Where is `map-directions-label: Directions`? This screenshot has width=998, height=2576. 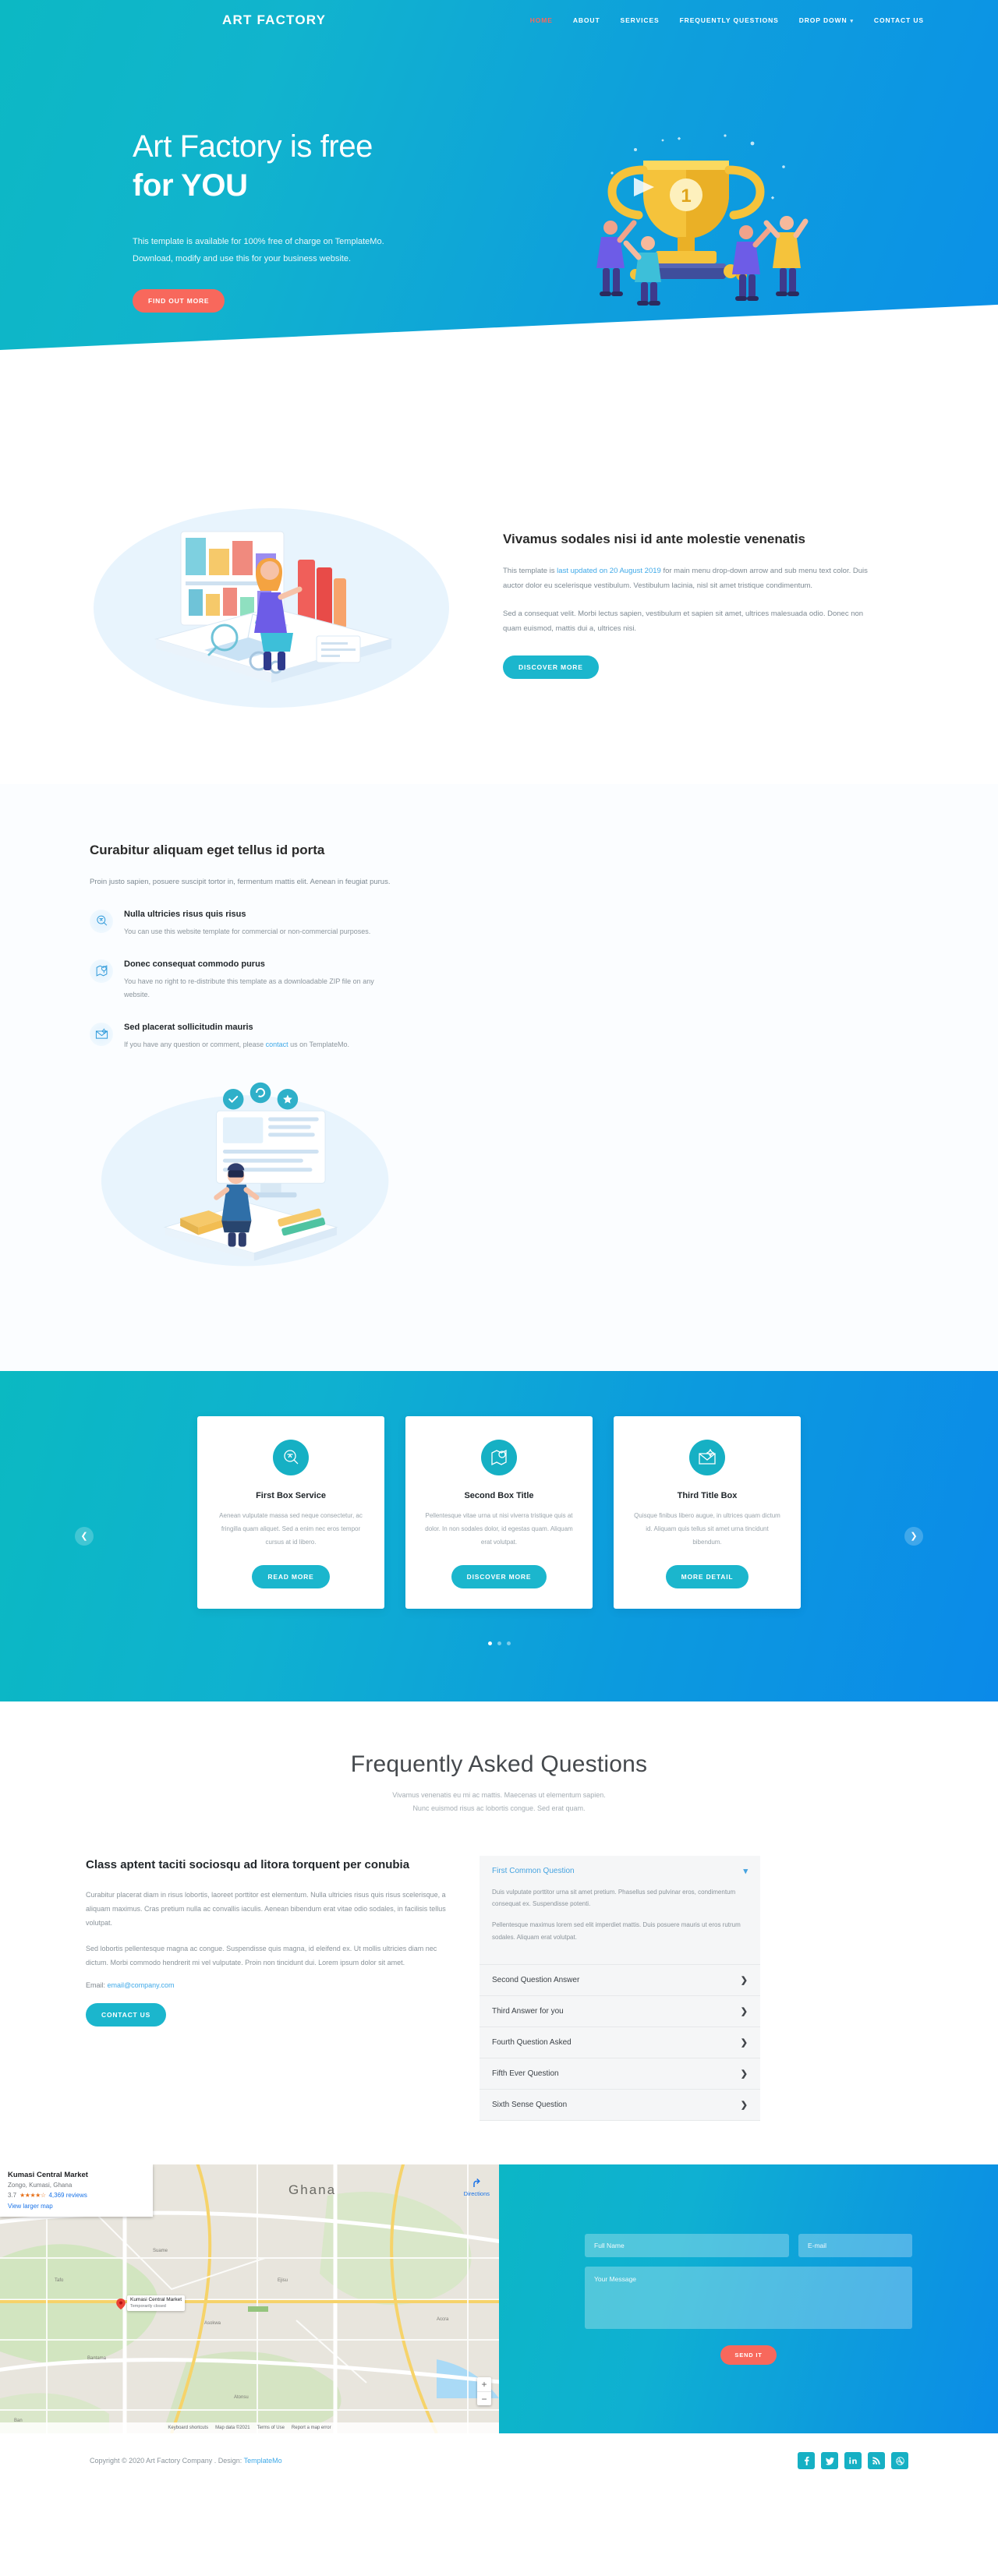
map-directions-label: Directions is located at coordinates (476, 2194).